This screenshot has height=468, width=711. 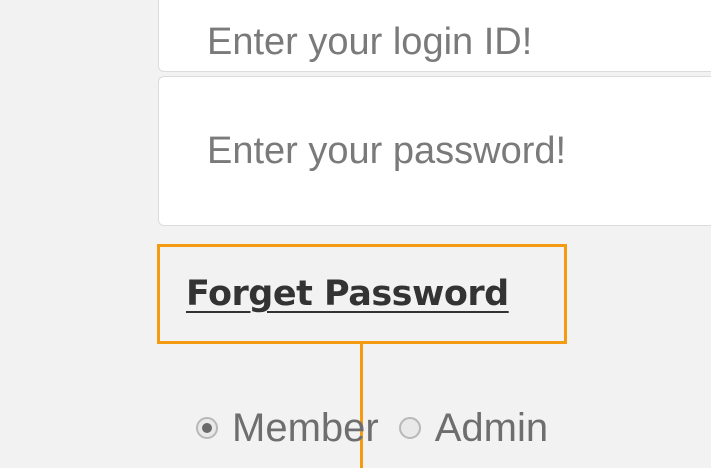 What do you see at coordinates (491, 427) in the screenshot?
I see `admin-radio-label: Admin` at bounding box center [491, 427].